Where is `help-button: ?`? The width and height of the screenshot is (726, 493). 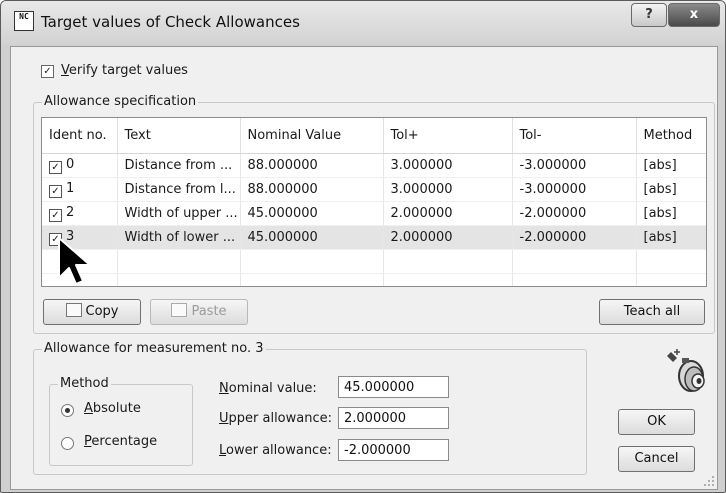 help-button: ? is located at coordinates (649, 15).